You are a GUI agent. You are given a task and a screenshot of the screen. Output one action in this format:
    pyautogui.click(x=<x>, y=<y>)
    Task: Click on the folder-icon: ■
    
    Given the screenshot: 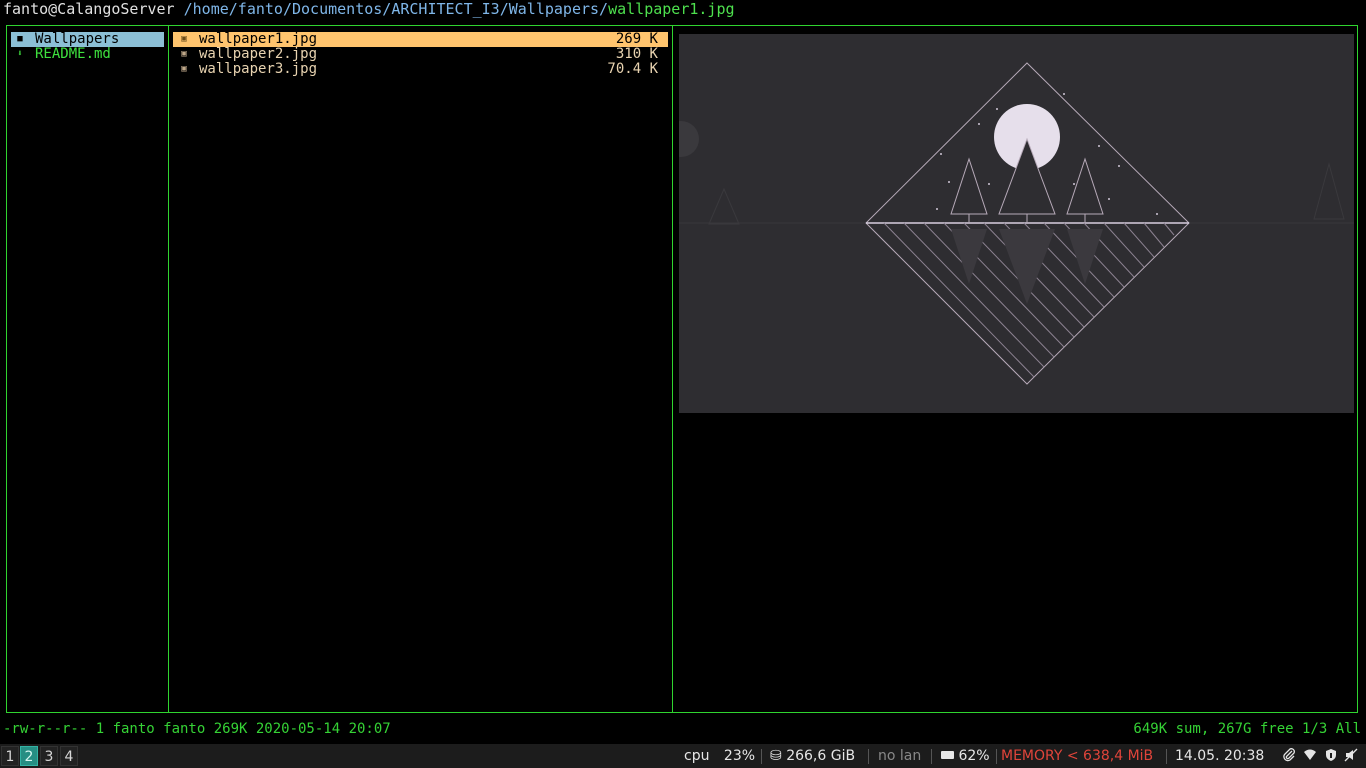 What is the action you would take?
    pyautogui.click(x=20, y=39)
    